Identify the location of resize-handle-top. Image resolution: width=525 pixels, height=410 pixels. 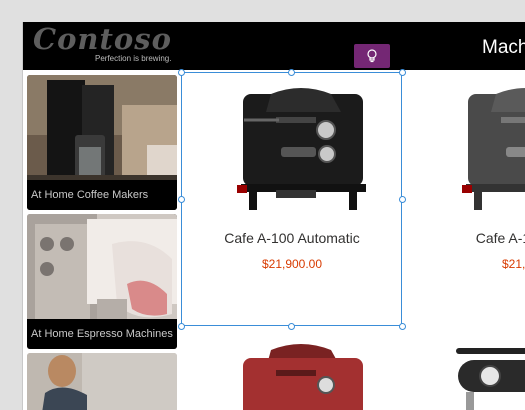
(291, 72).